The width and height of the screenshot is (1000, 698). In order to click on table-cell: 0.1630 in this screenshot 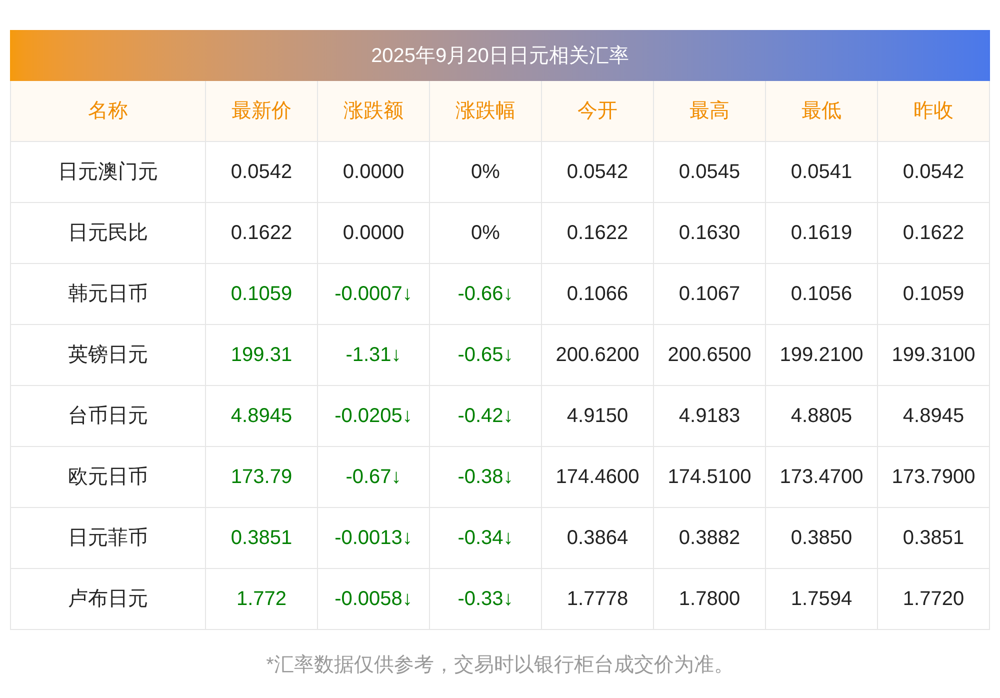, I will do `click(710, 233)`.